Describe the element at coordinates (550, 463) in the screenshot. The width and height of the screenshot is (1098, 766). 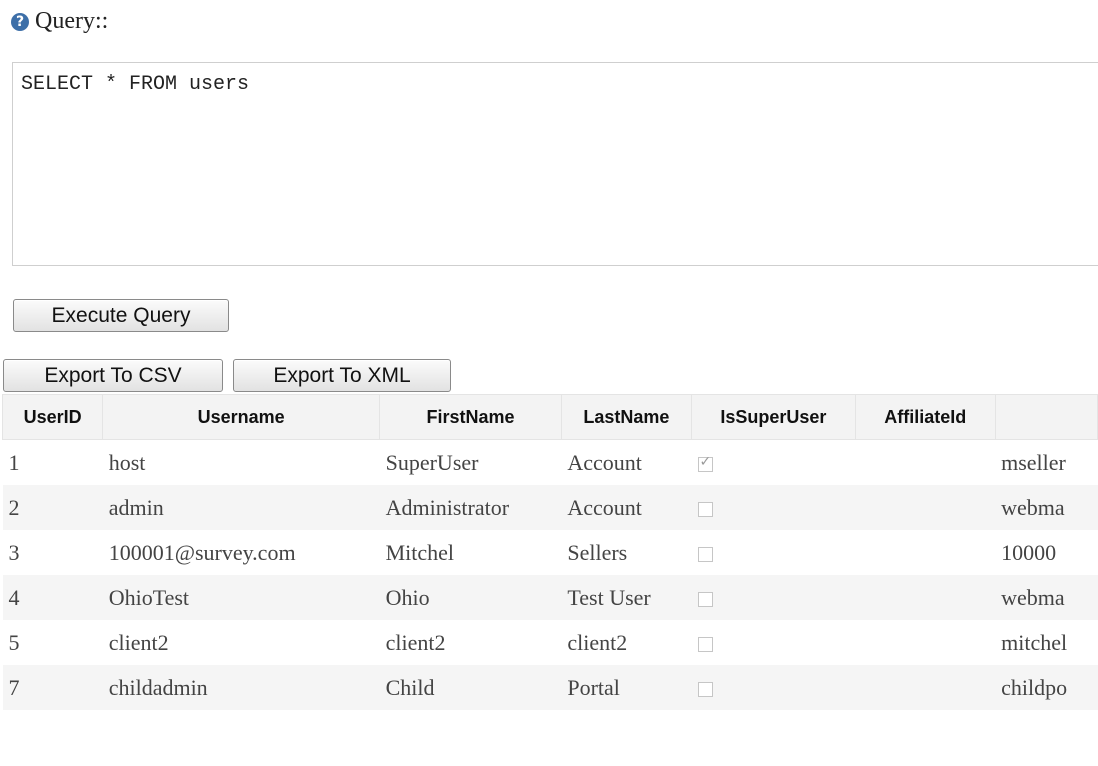
I see `table-row: 1 host SuperUser Account mseller` at that location.